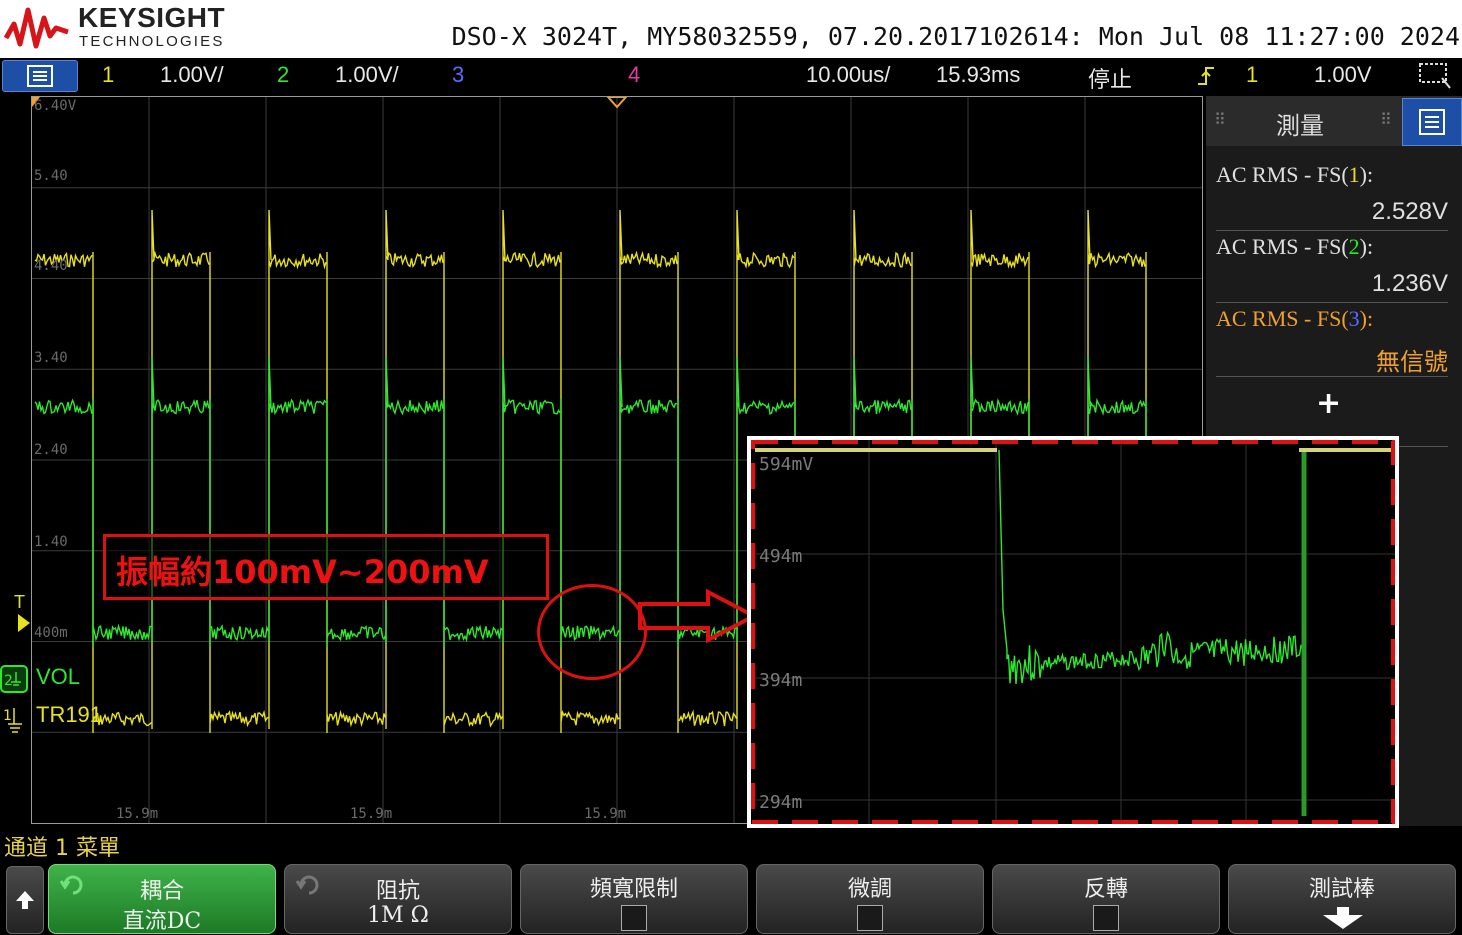 The width and height of the screenshot is (1462, 935). I want to click on softkey-value: 1M Ω, so click(398, 915).